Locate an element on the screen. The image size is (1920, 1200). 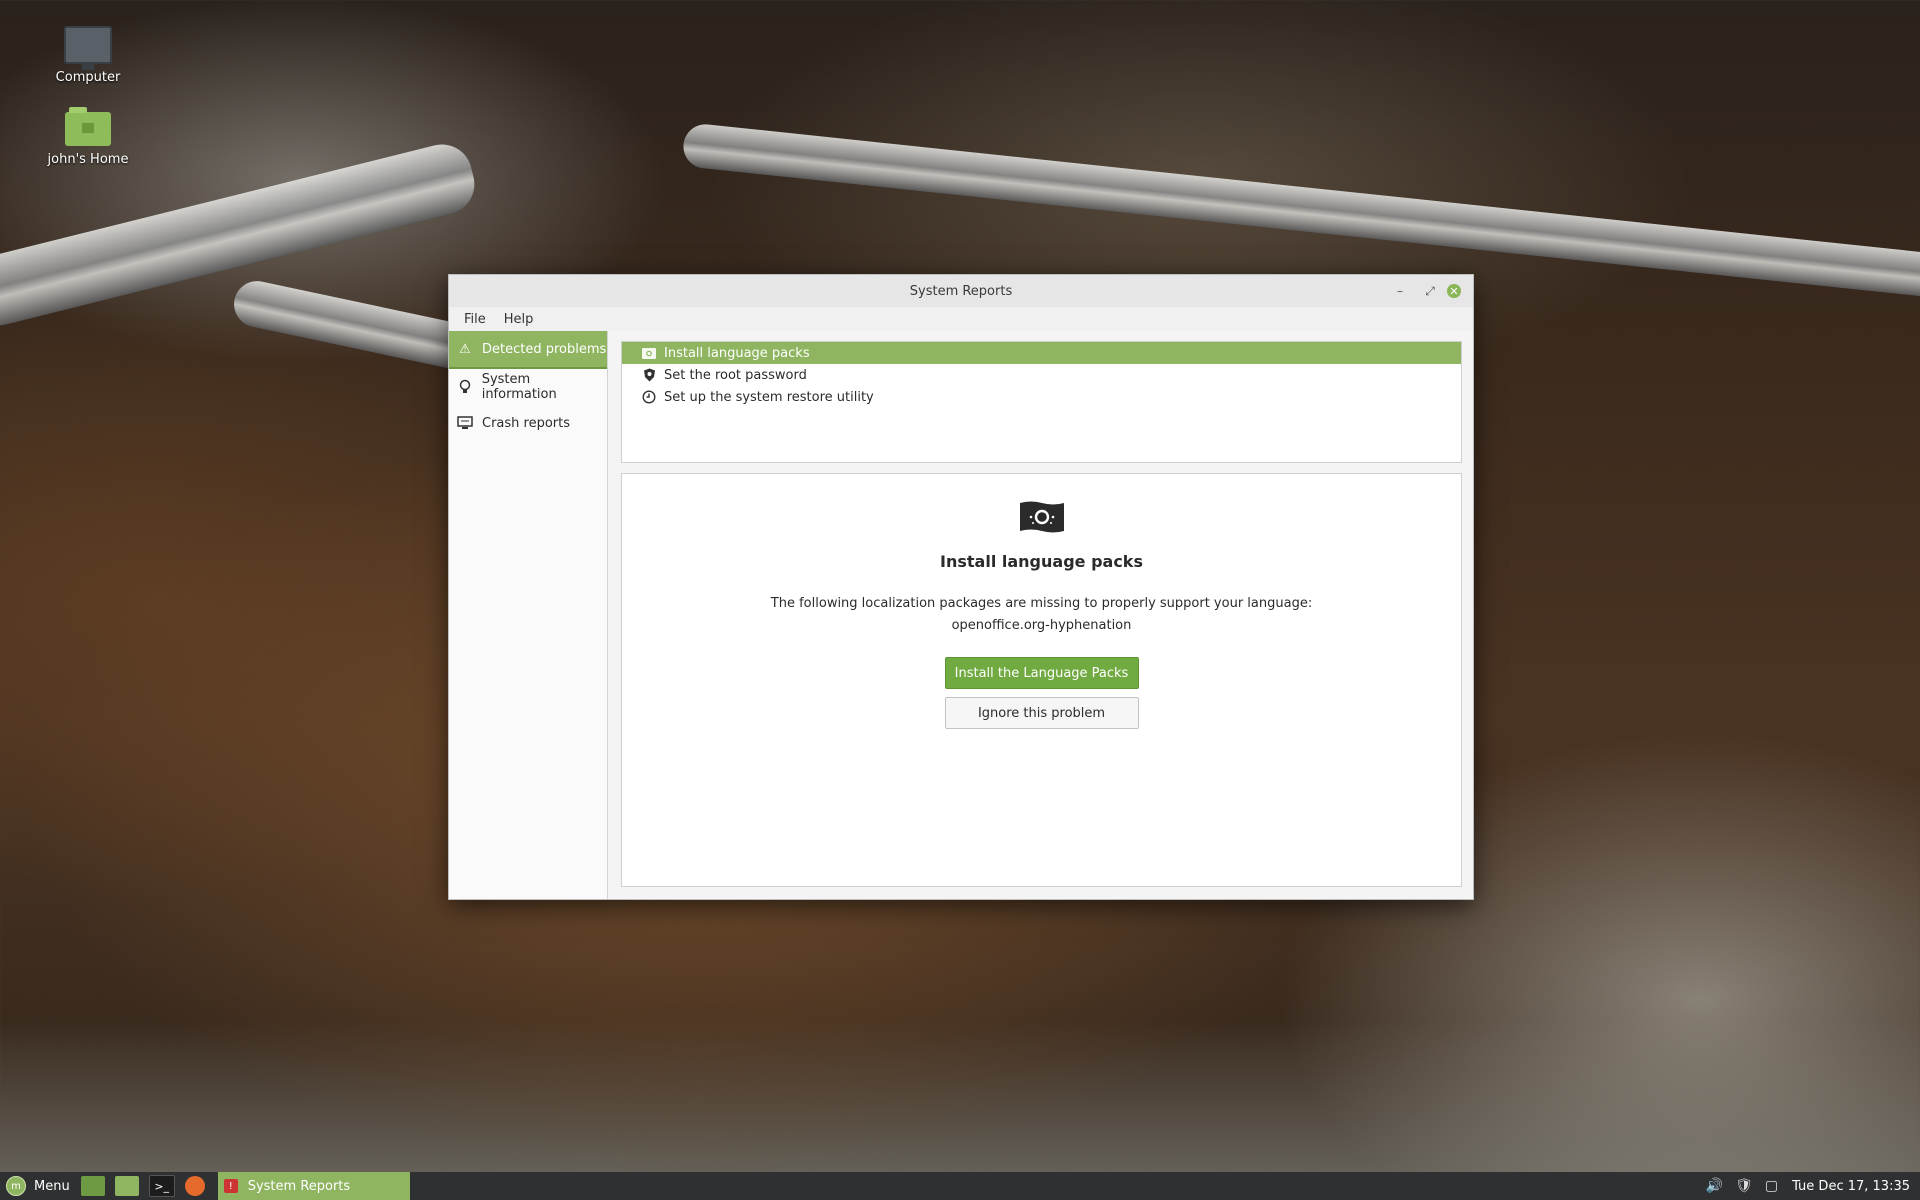
monitor-icon is located at coordinates (465, 423).